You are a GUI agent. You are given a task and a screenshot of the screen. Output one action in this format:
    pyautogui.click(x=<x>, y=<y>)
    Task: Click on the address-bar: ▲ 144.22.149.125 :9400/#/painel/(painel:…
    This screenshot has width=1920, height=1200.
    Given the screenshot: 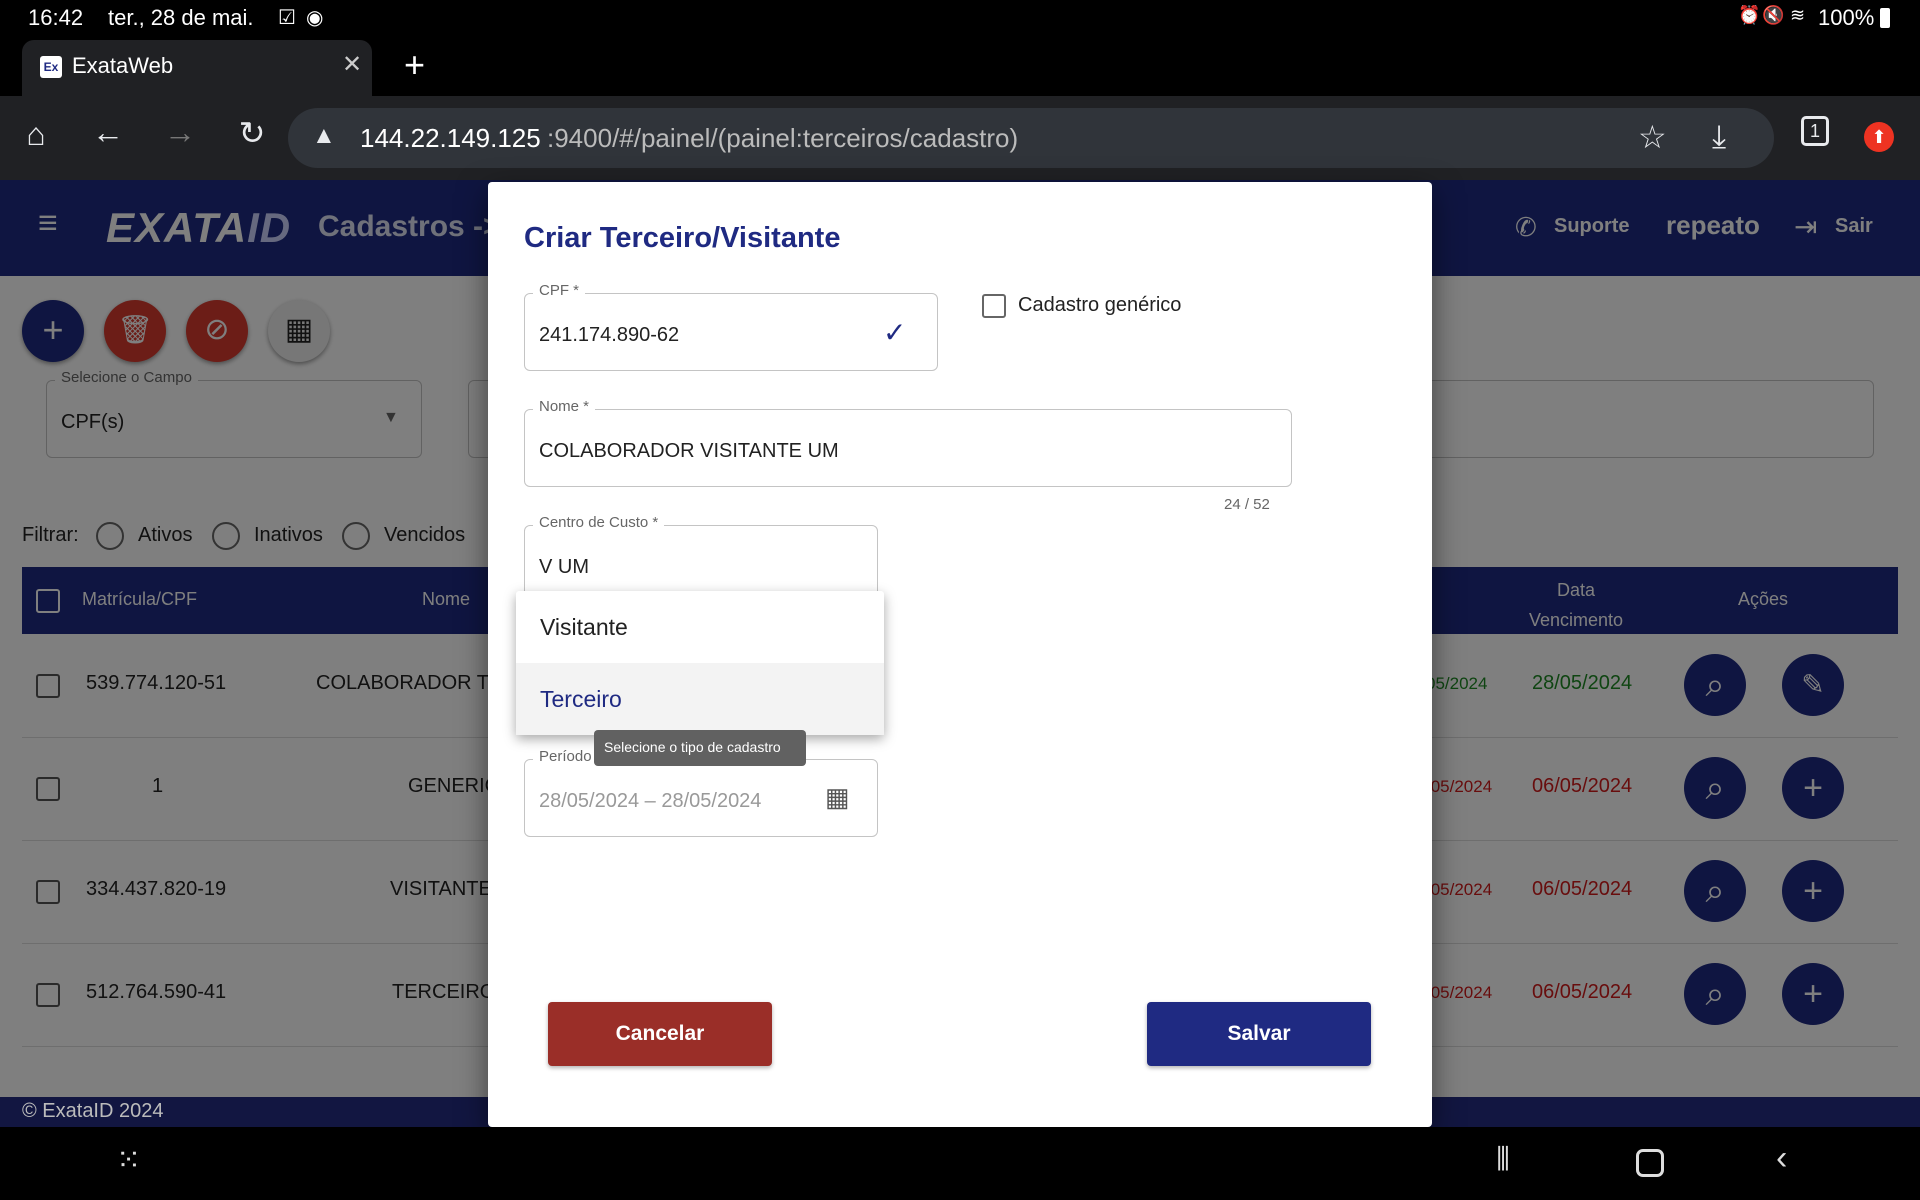 What is the action you would take?
    pyautogui.click(x=1031, y=138)
    